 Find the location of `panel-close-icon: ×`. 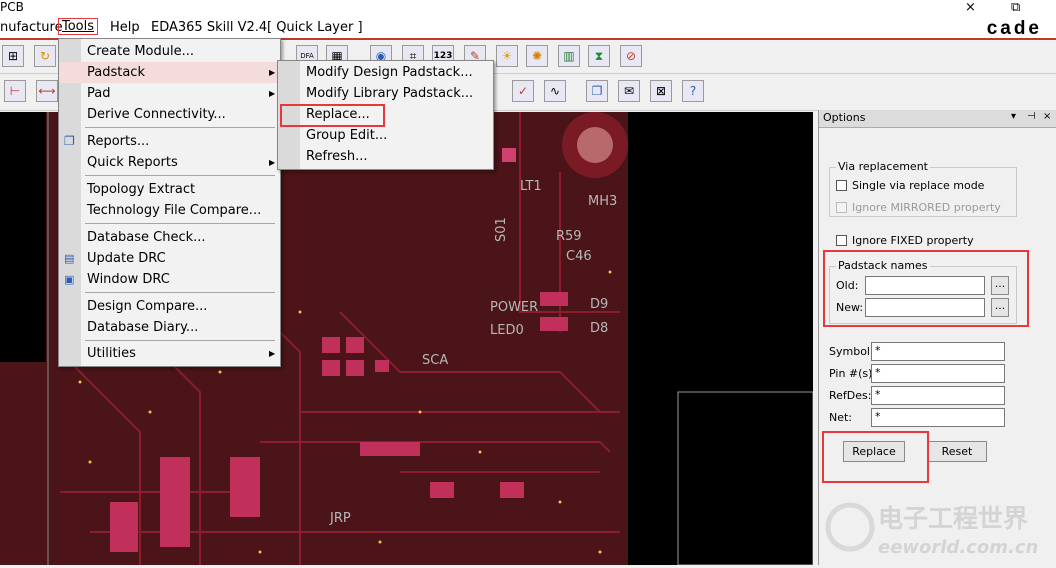

panel-close-icon: × is located at coordinates (1047, 116).